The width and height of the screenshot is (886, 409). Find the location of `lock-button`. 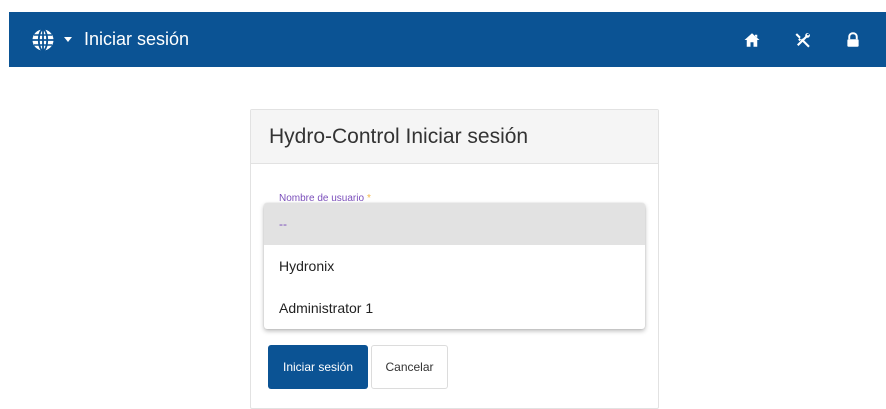

lock-button is located at coordinates (853, 39).